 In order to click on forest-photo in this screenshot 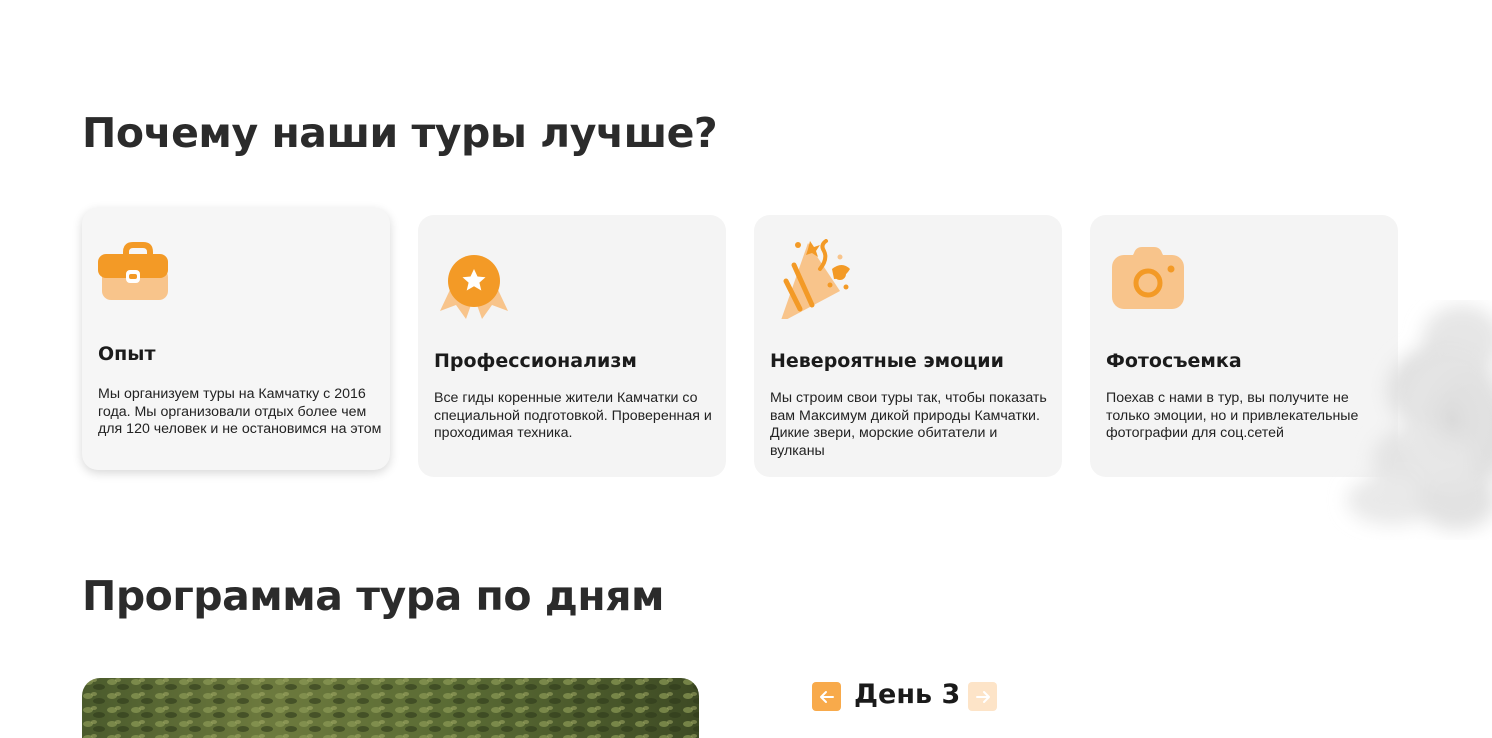, I will do `click(390, 708)`.